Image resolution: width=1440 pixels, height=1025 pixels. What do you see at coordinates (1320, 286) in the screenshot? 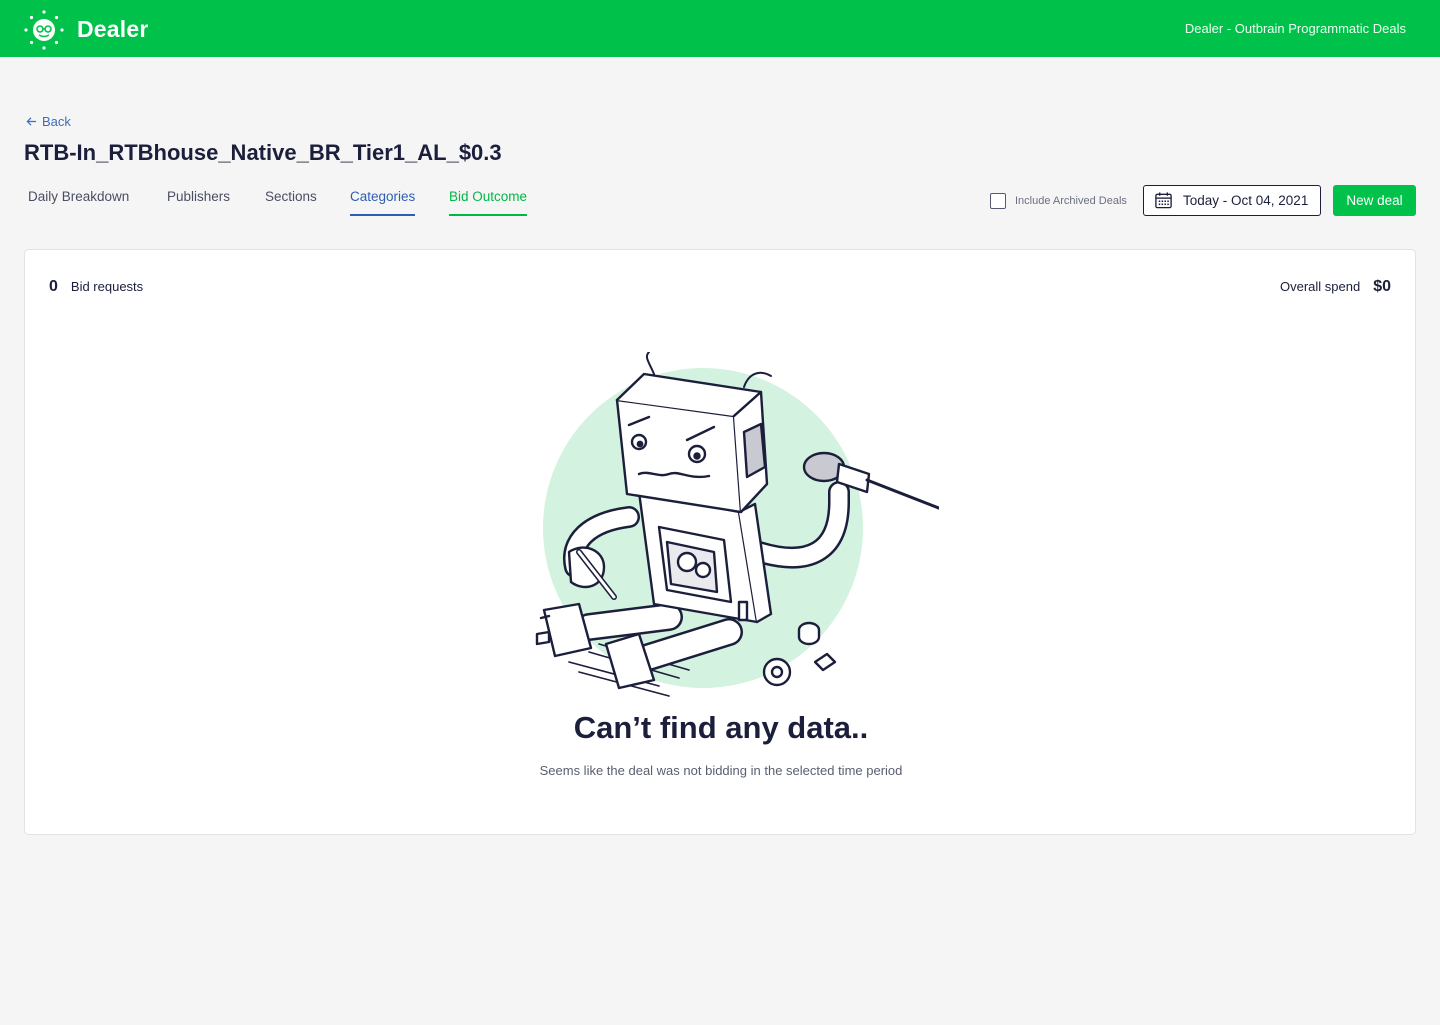
I see `overall-spend-label: Overall spend` at bounding box center [1320, 286].